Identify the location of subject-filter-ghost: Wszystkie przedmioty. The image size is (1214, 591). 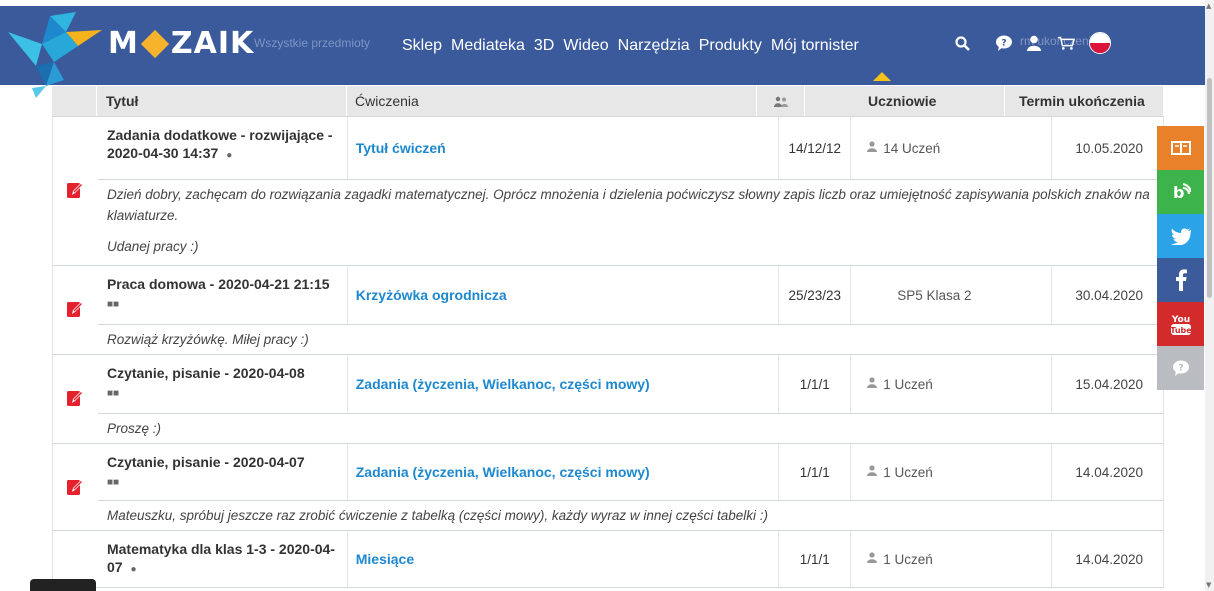
(312, 43).